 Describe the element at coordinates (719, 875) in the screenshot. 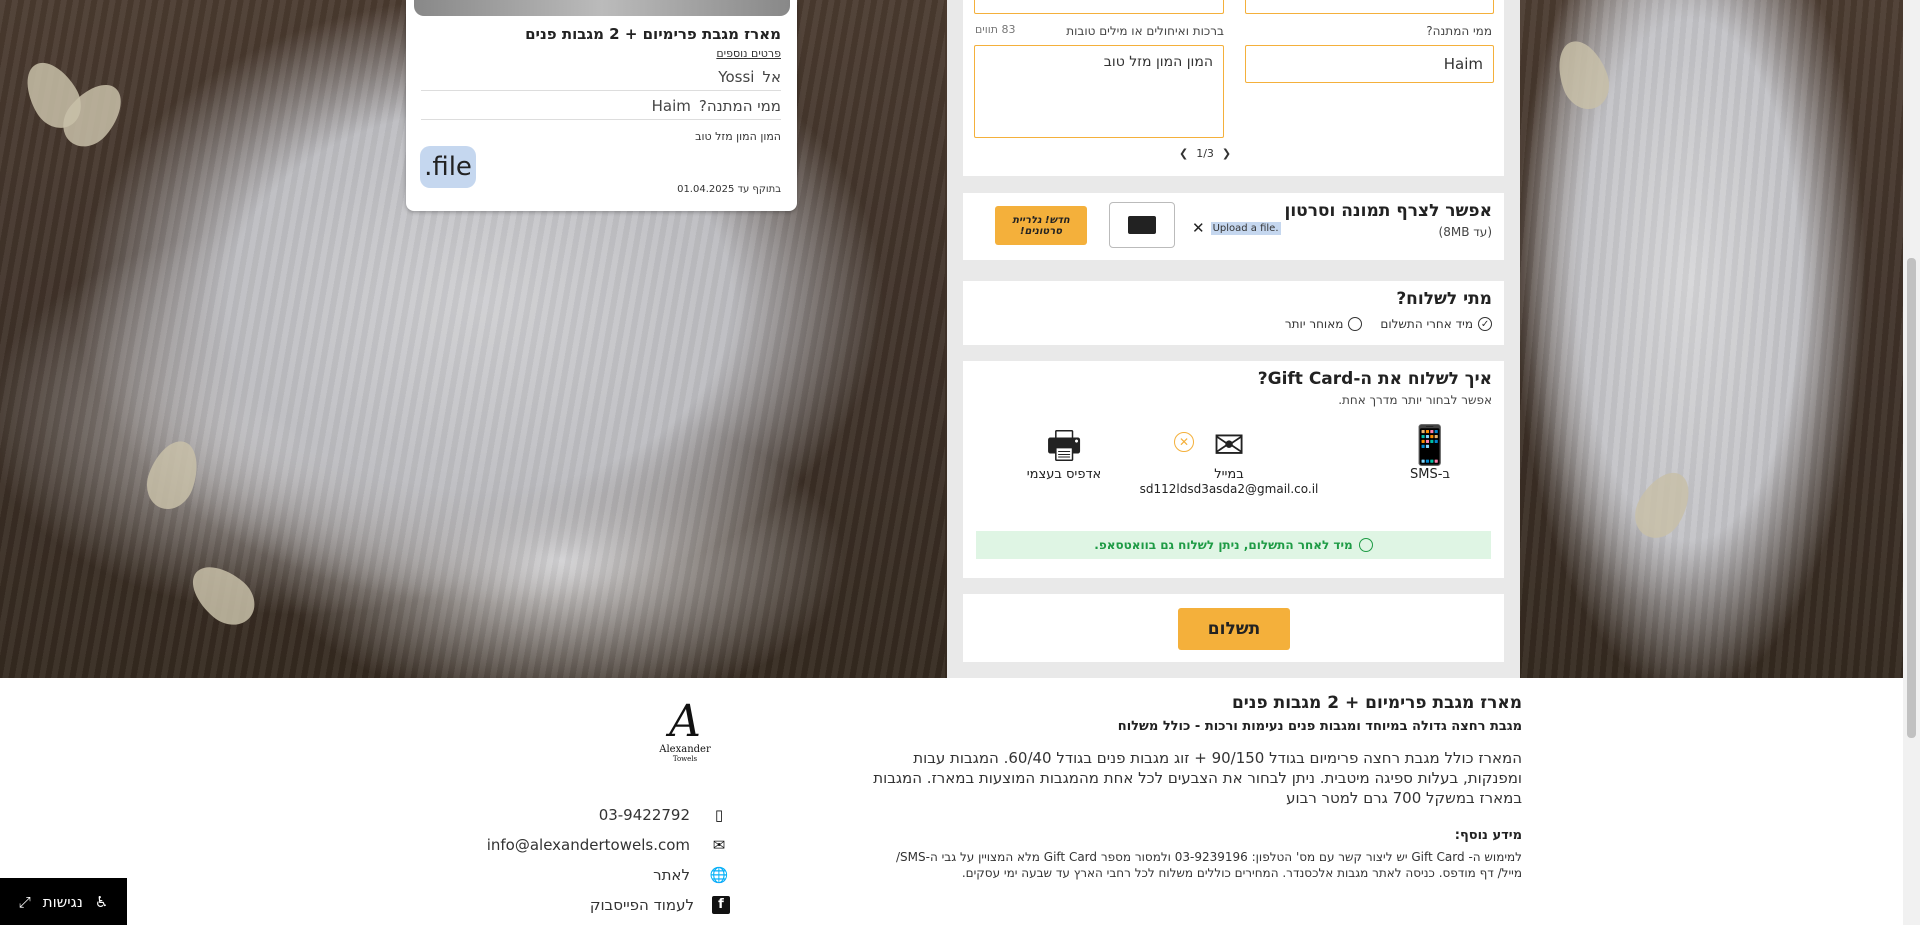

I see `globe-icon: 🌐` at that location.